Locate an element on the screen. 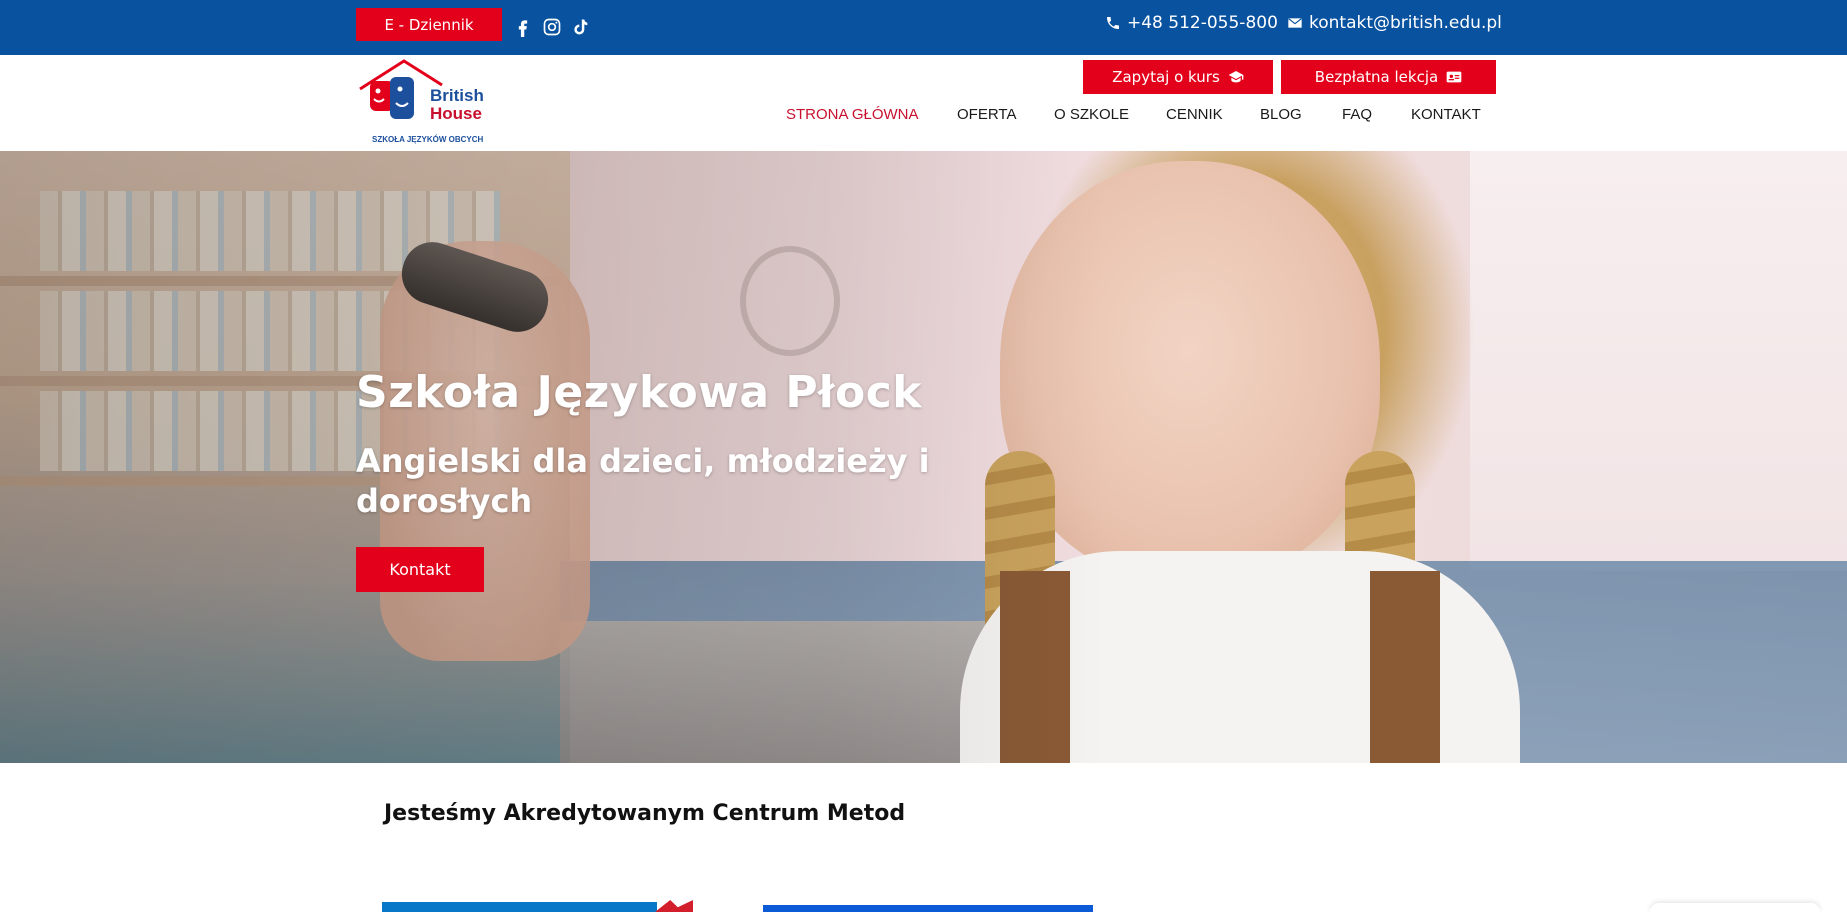 Image resolution: width=1847 pixels, height=912 pixels. nav-kontakt: KONTAKT is located at coordinates (1446, 114).